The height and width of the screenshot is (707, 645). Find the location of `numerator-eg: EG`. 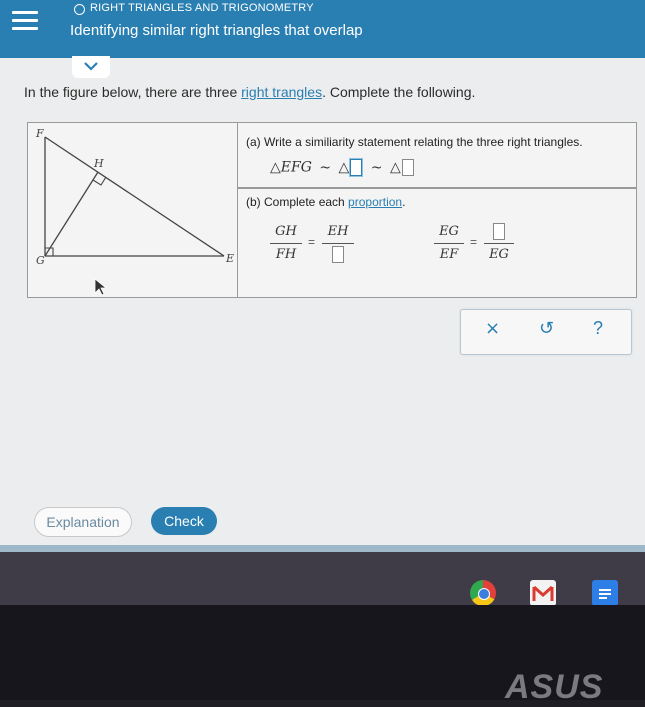

numerator-eg: EG is located at coordinates (449, 231).